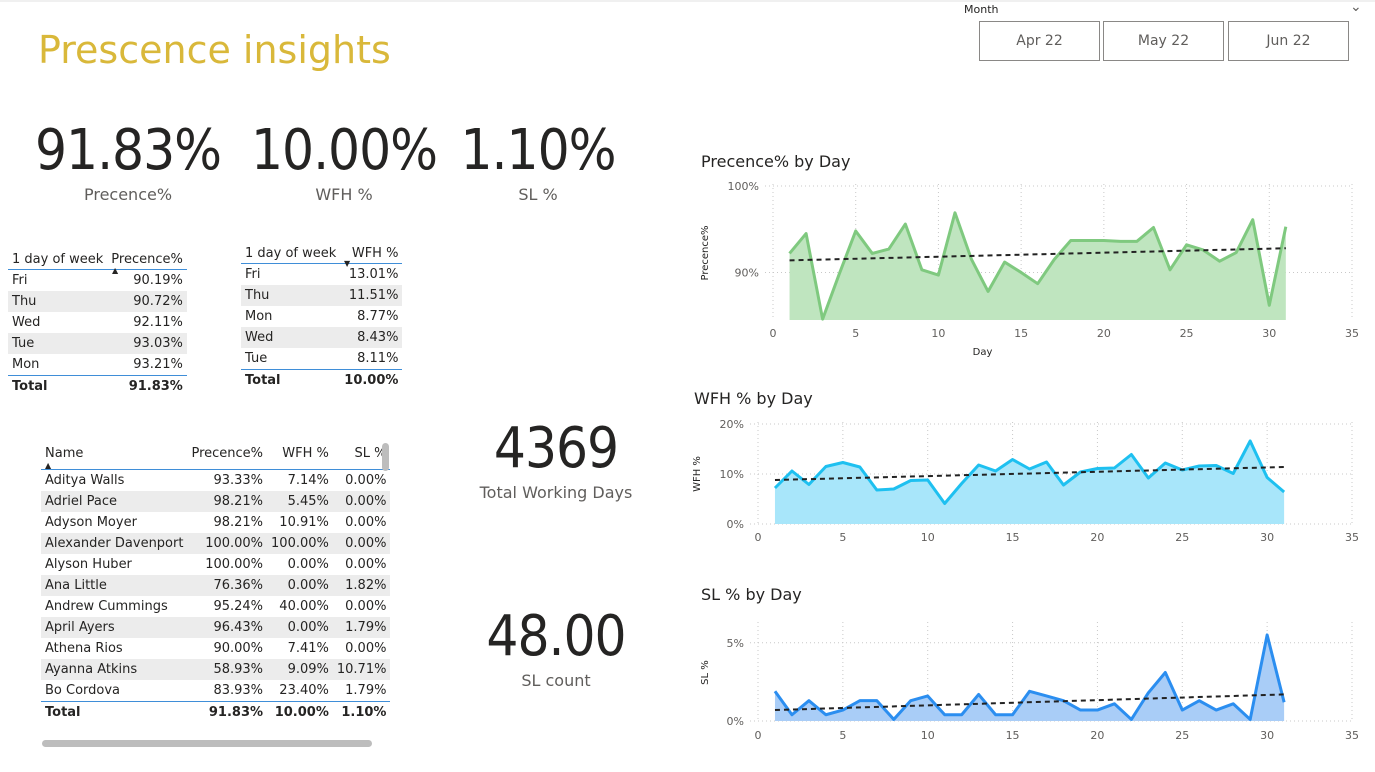 This screenshot has width=1375, height=772. What do you see at coordinates (114, 501) in the screenshot?
I see `cell: Adriel Pace` at bounding box center [114, 501].